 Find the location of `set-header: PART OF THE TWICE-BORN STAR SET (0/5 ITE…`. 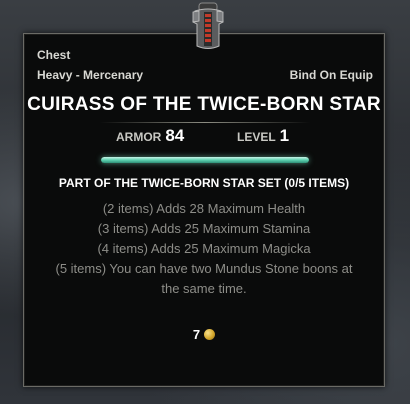

set-header: PART OF THE TWICE-BORN STAR SET (0/5 ITE… is located at coordinates (204, 183).